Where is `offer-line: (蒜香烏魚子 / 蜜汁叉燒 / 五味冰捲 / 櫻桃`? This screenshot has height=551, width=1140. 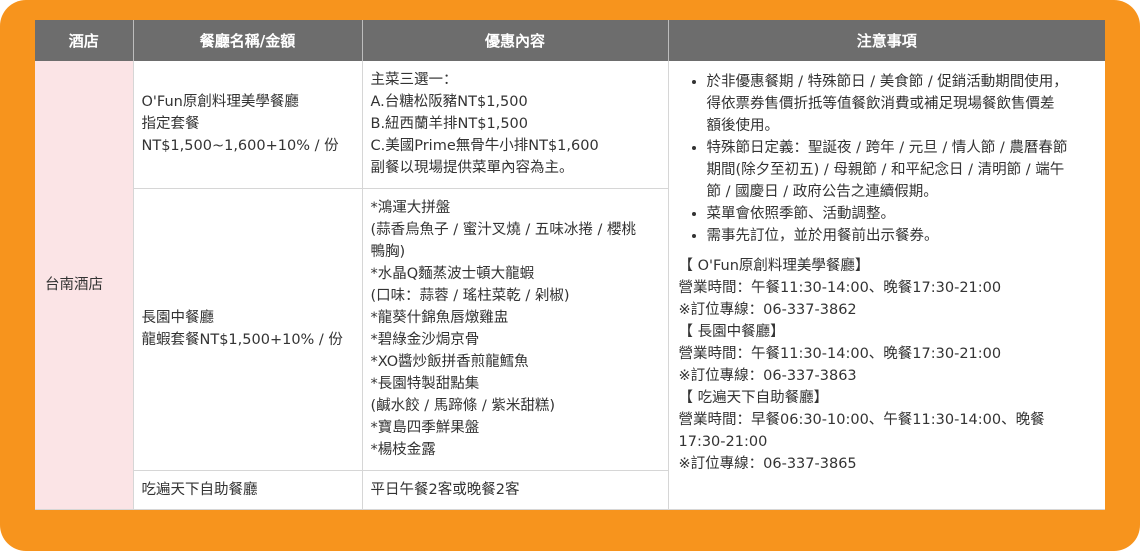 offer-line: (蒜香烏魚子 / 蜜汁叉燒 / 五味冰捲 / 櫻桃 is located at coordinates (503, 230).